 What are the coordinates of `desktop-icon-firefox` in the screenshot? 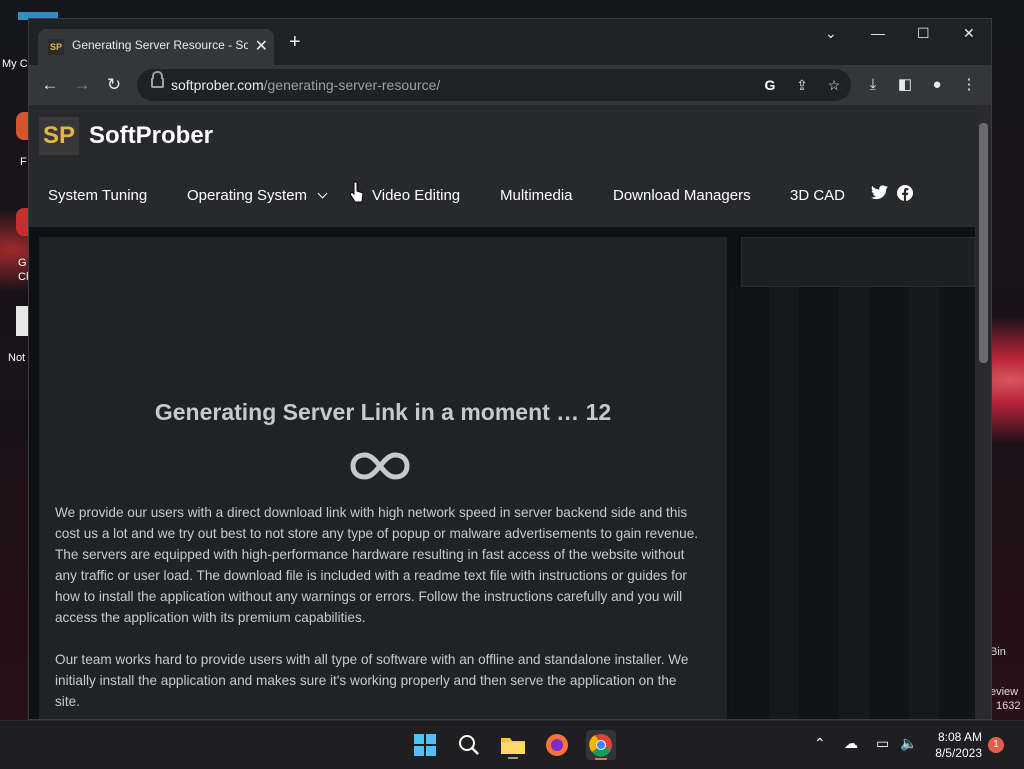 It's located at (22, 126).